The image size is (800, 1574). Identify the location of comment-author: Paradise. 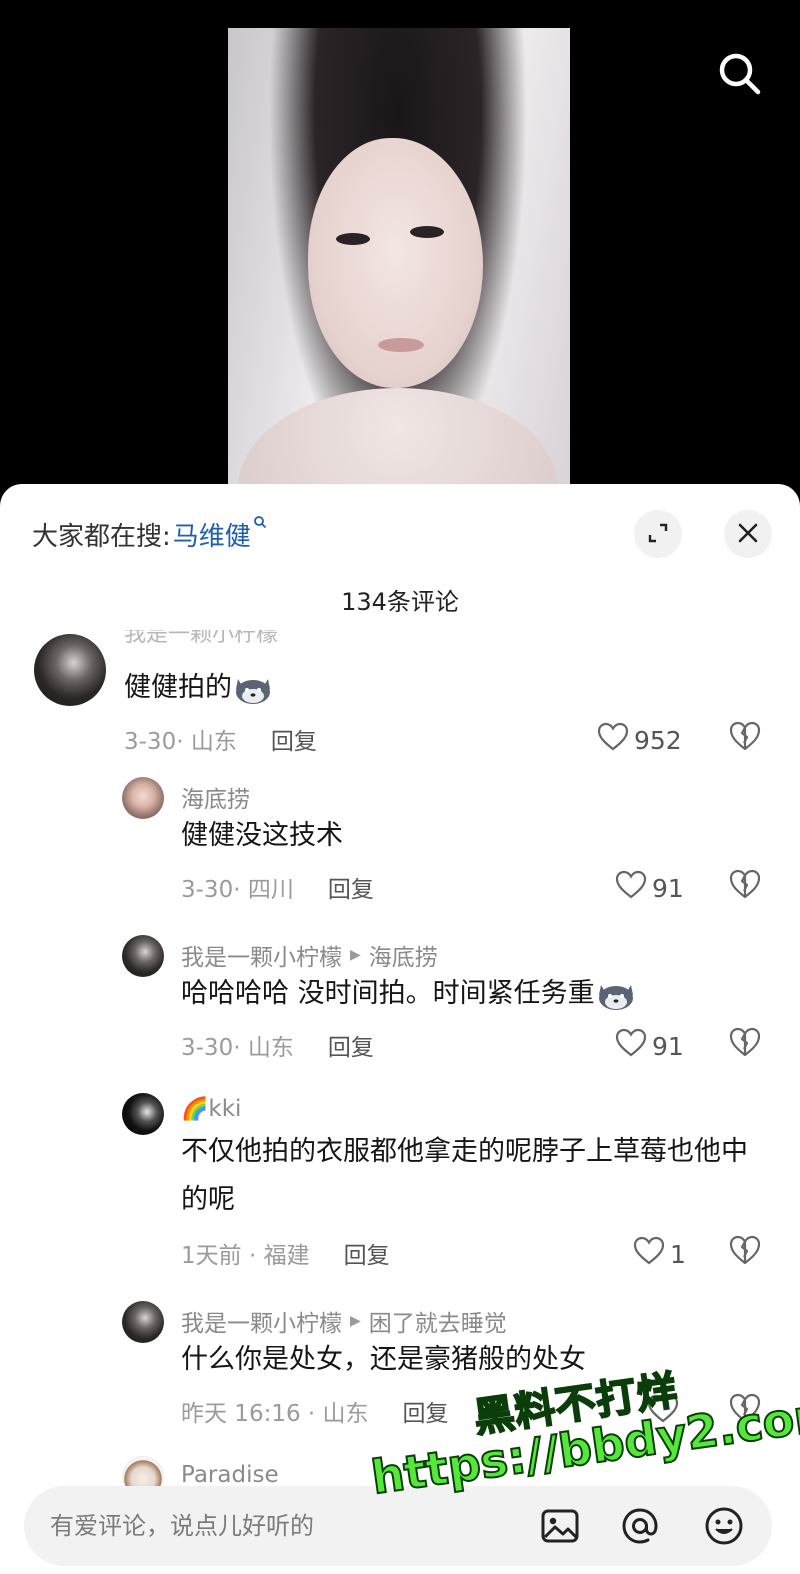
(230, 1475).